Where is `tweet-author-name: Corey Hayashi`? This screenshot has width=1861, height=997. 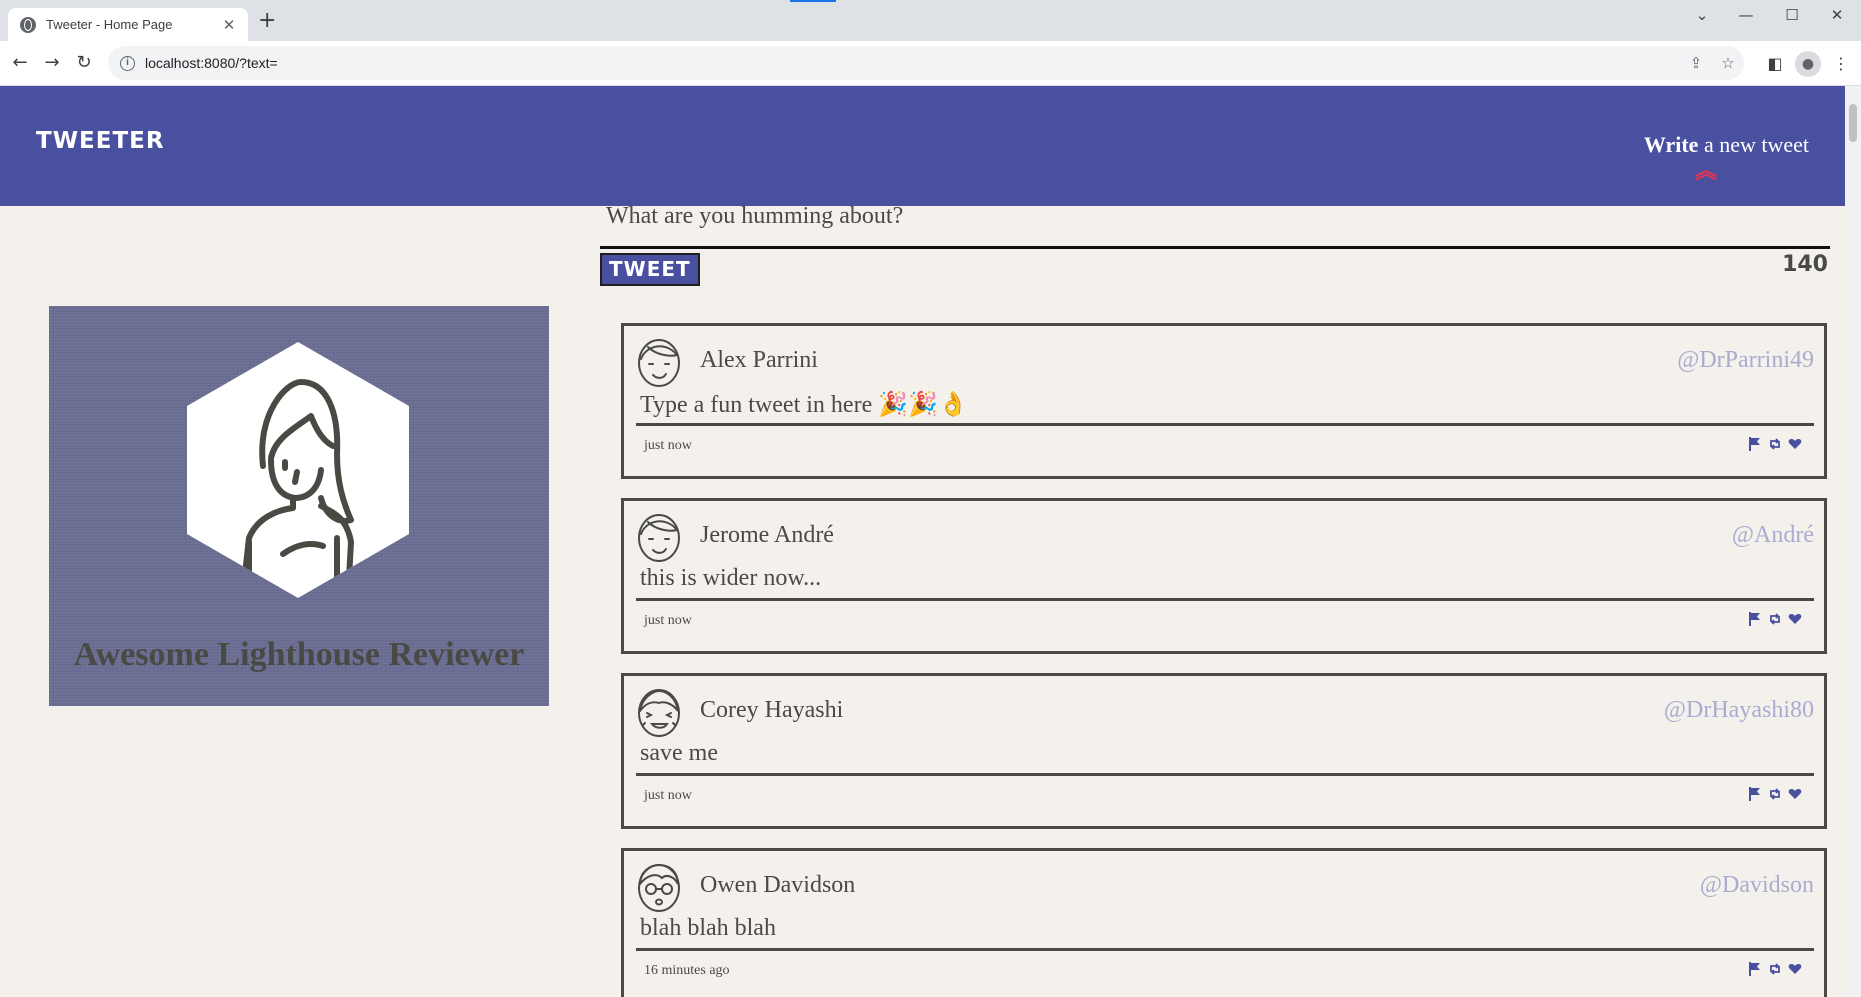
tweet-author-name: Corey Hayashi is located at coordinates (772, 710).